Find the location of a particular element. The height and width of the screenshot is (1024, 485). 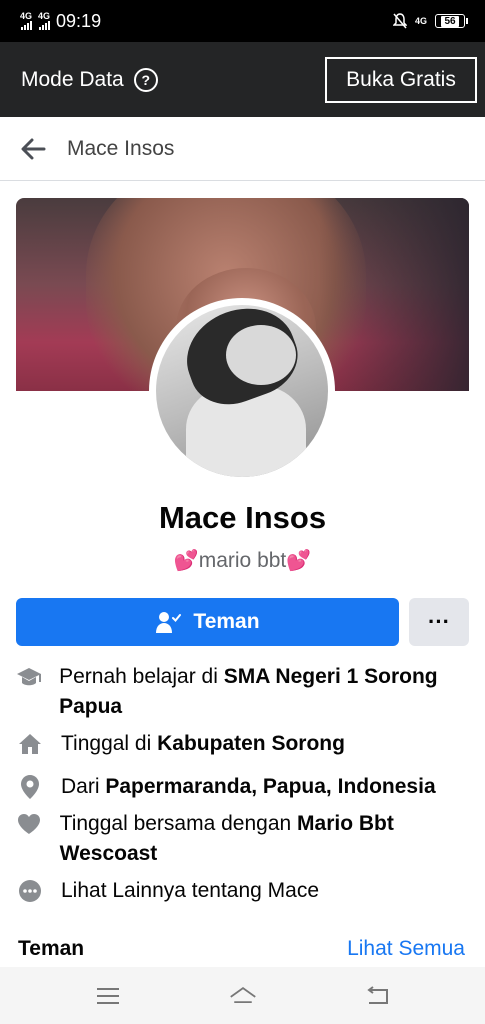

info-from: Dari Papermaranda, Papua, Indonesia is located at coordinates (246, 787).